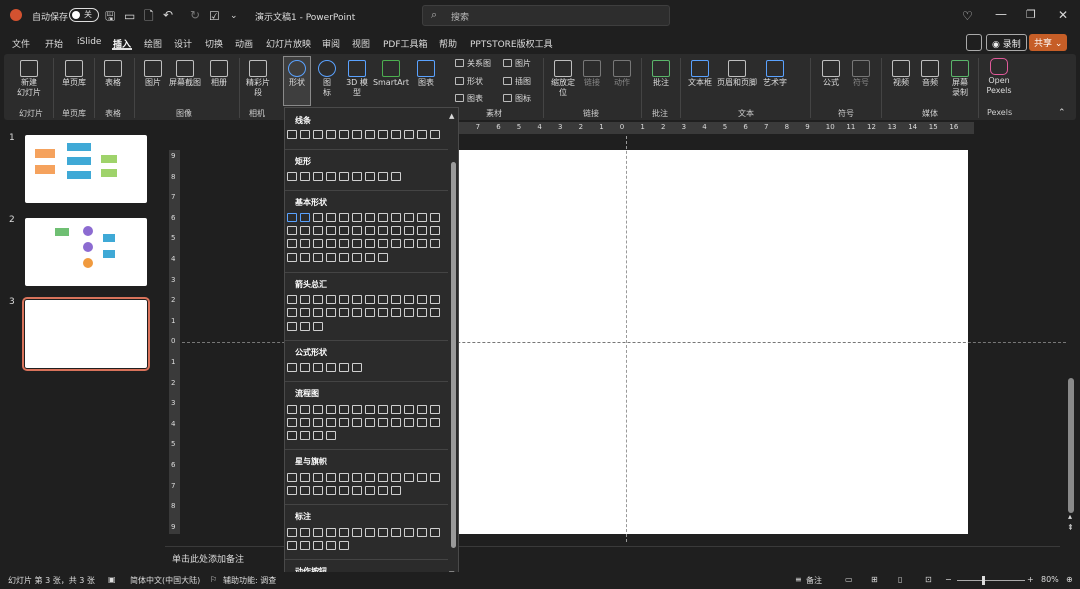 The image size is (1080, 589). Describe the element at coordinates (900, 579) in the screenshot. I see `reading-view-icon: ▯` at that location.